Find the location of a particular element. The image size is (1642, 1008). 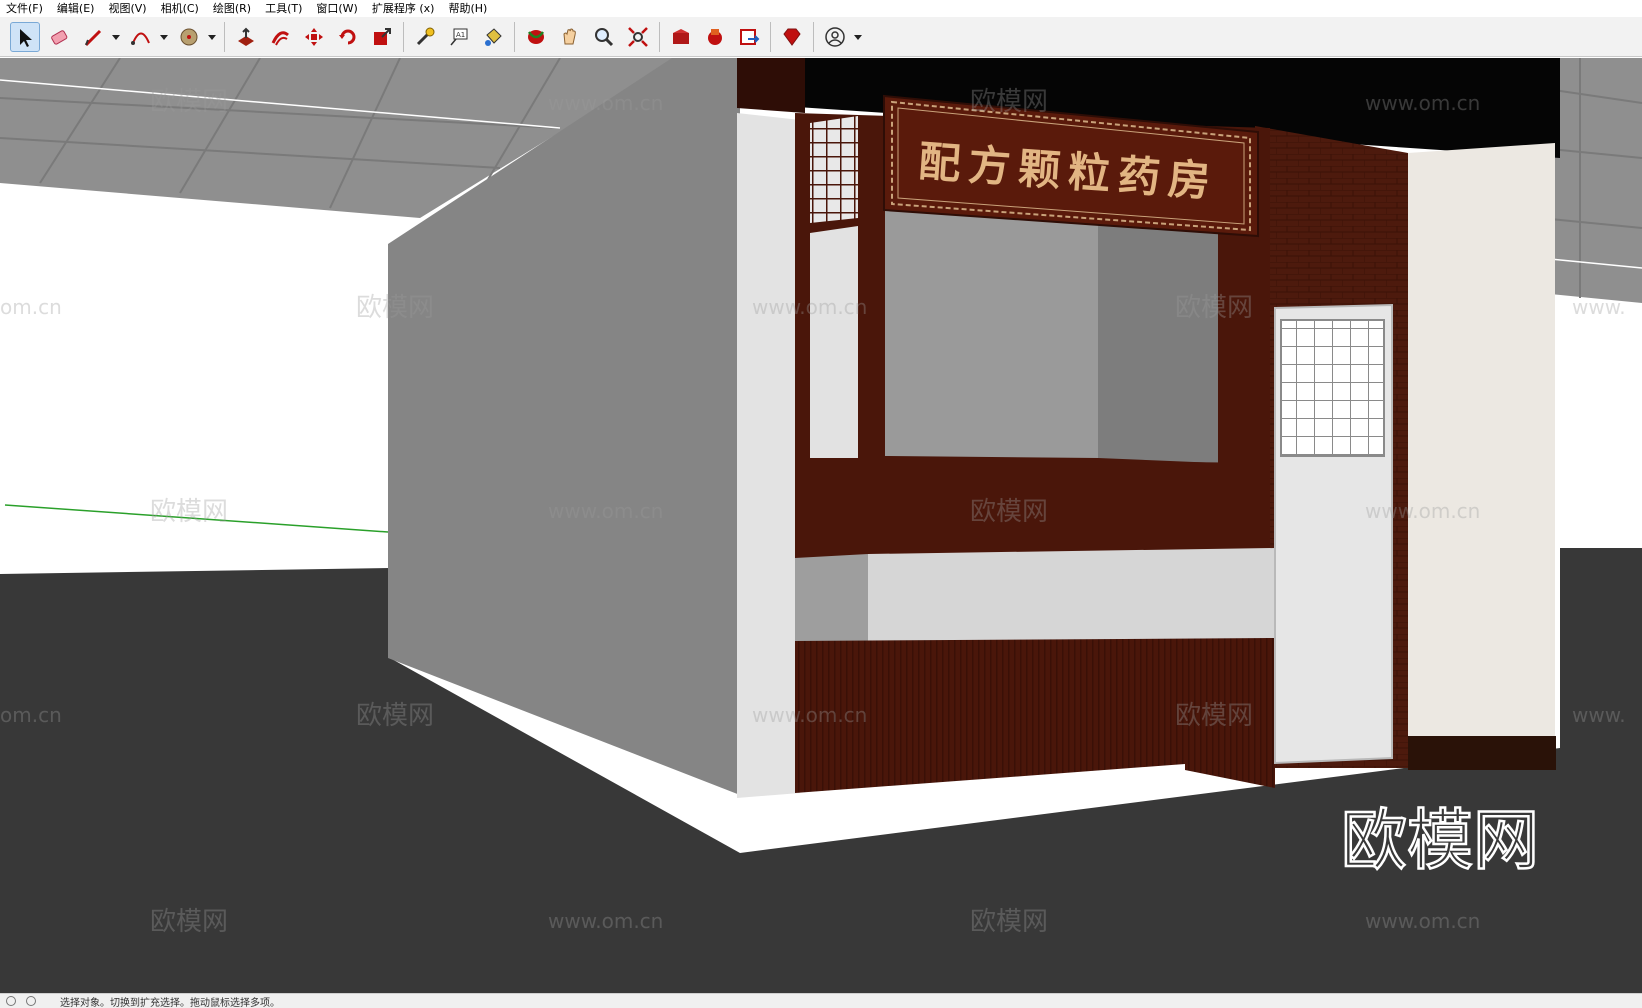

scale-icon is located at coordinates (382, 37).